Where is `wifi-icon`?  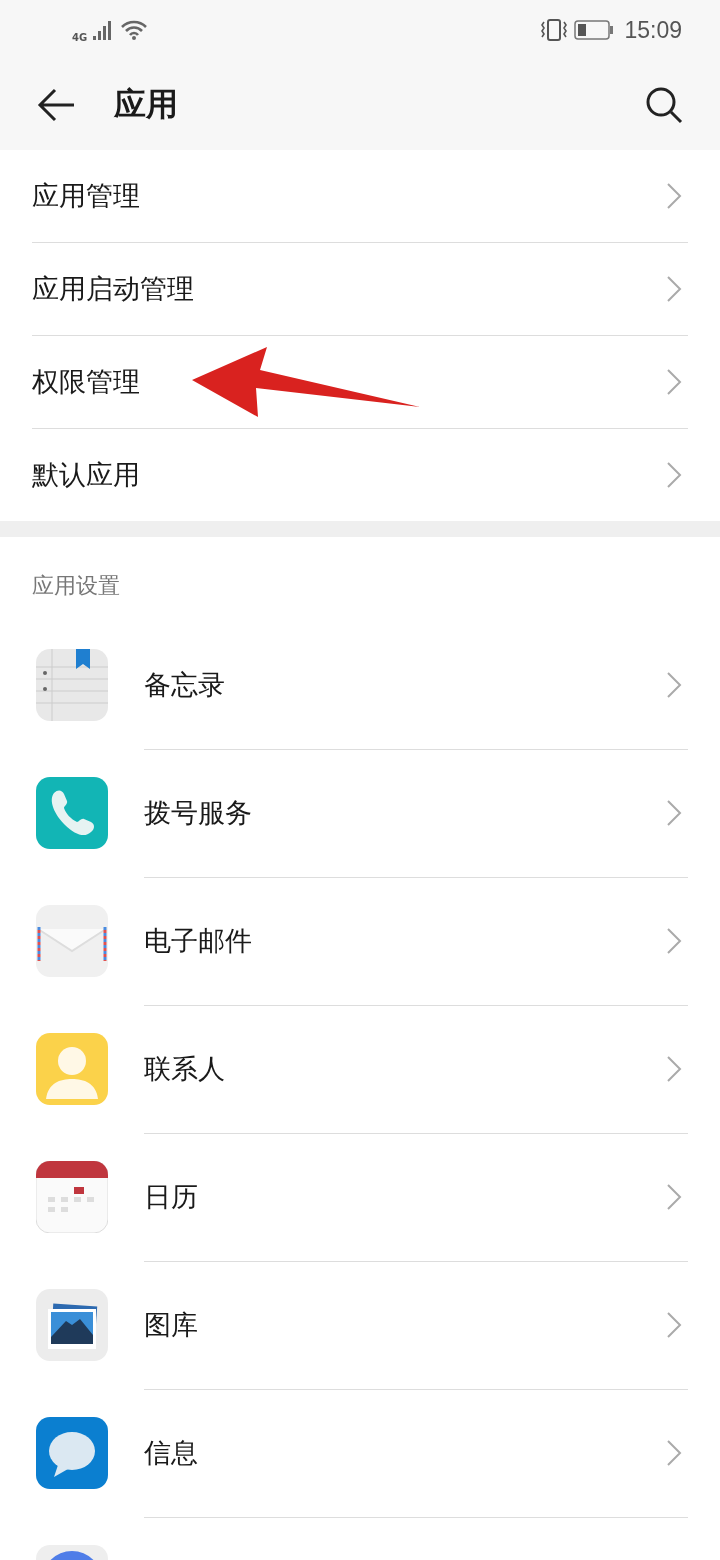
wifi-icon is located at coordinates (134, 30).